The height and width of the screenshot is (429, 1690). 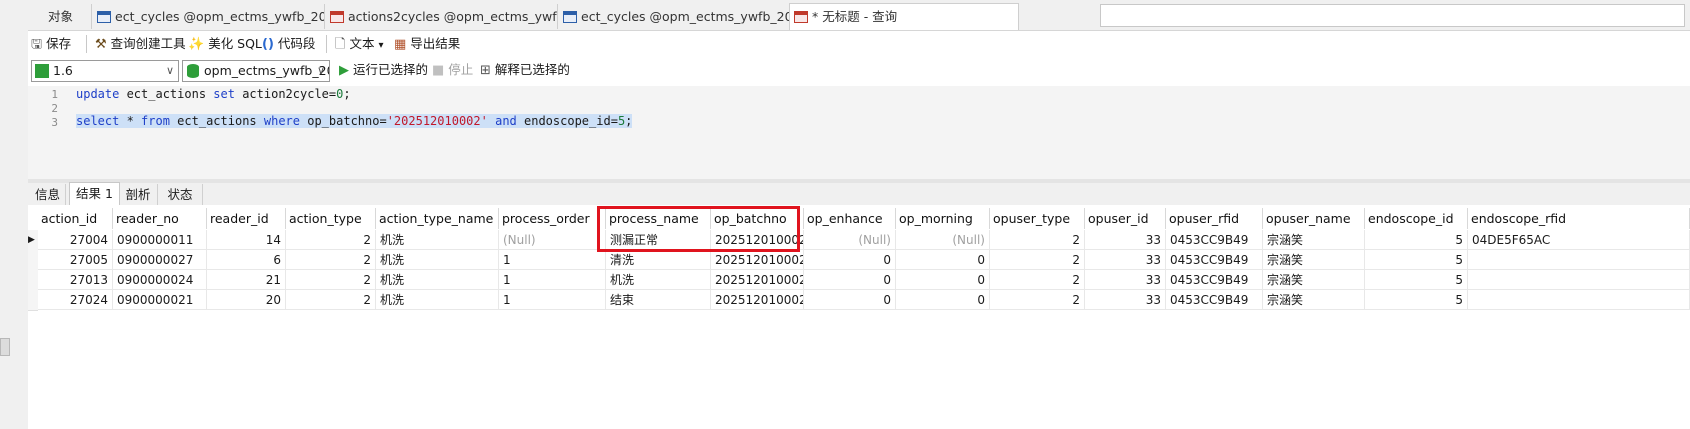 What do you see at coordinates (256, 71) in the screenshot?
I see `database-select: opm_ectms_ywfb_20 ∨` at bounding box center [256, 71].